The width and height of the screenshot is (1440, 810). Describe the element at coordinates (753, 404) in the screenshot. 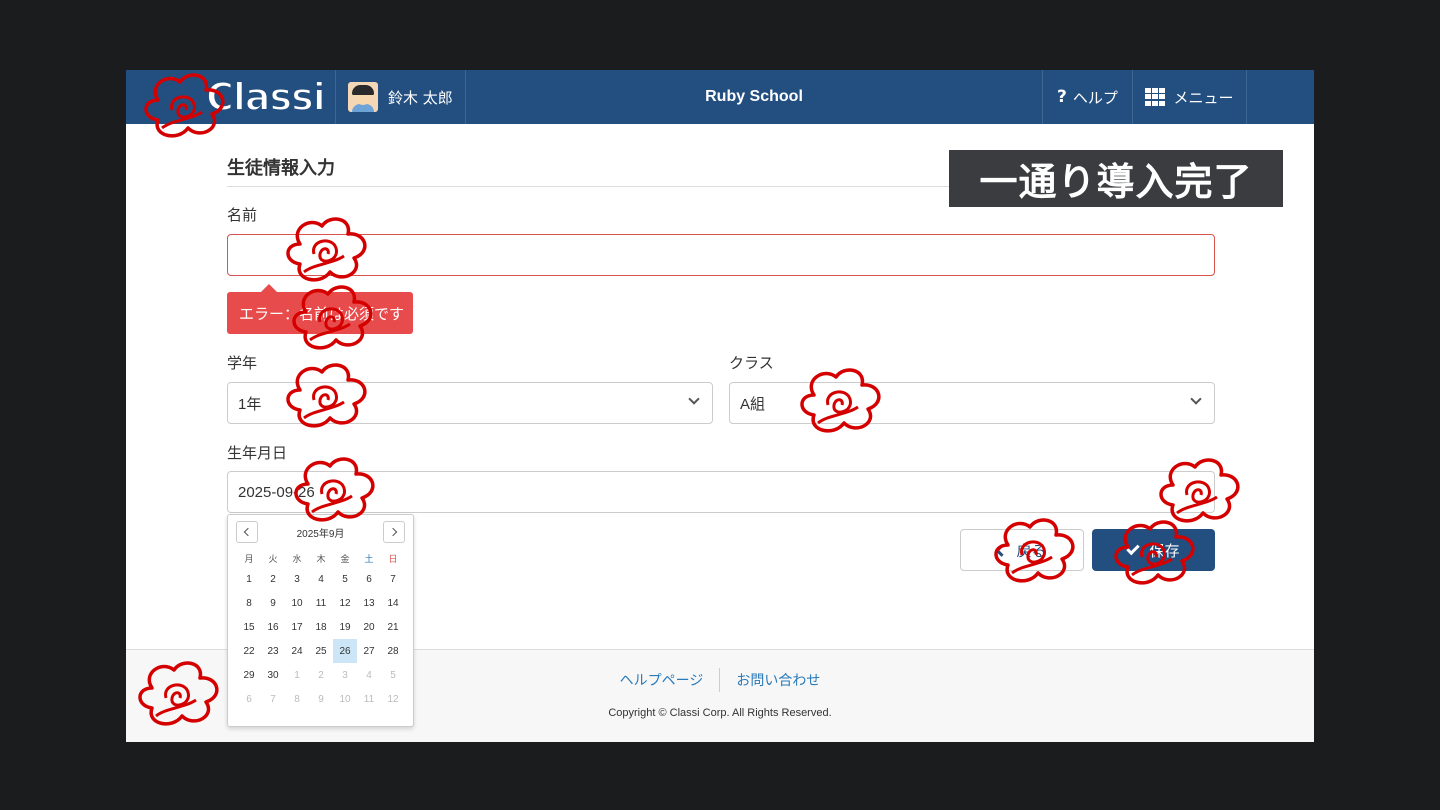

I see `class-value: A組` at that location.